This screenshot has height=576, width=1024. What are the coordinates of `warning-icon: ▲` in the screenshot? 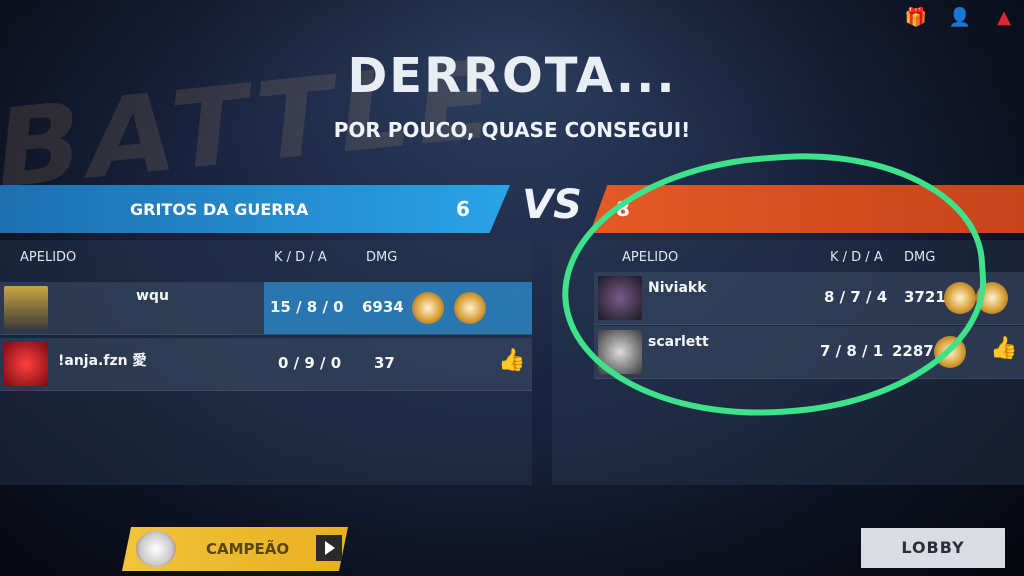 It's located at (1004, 18).